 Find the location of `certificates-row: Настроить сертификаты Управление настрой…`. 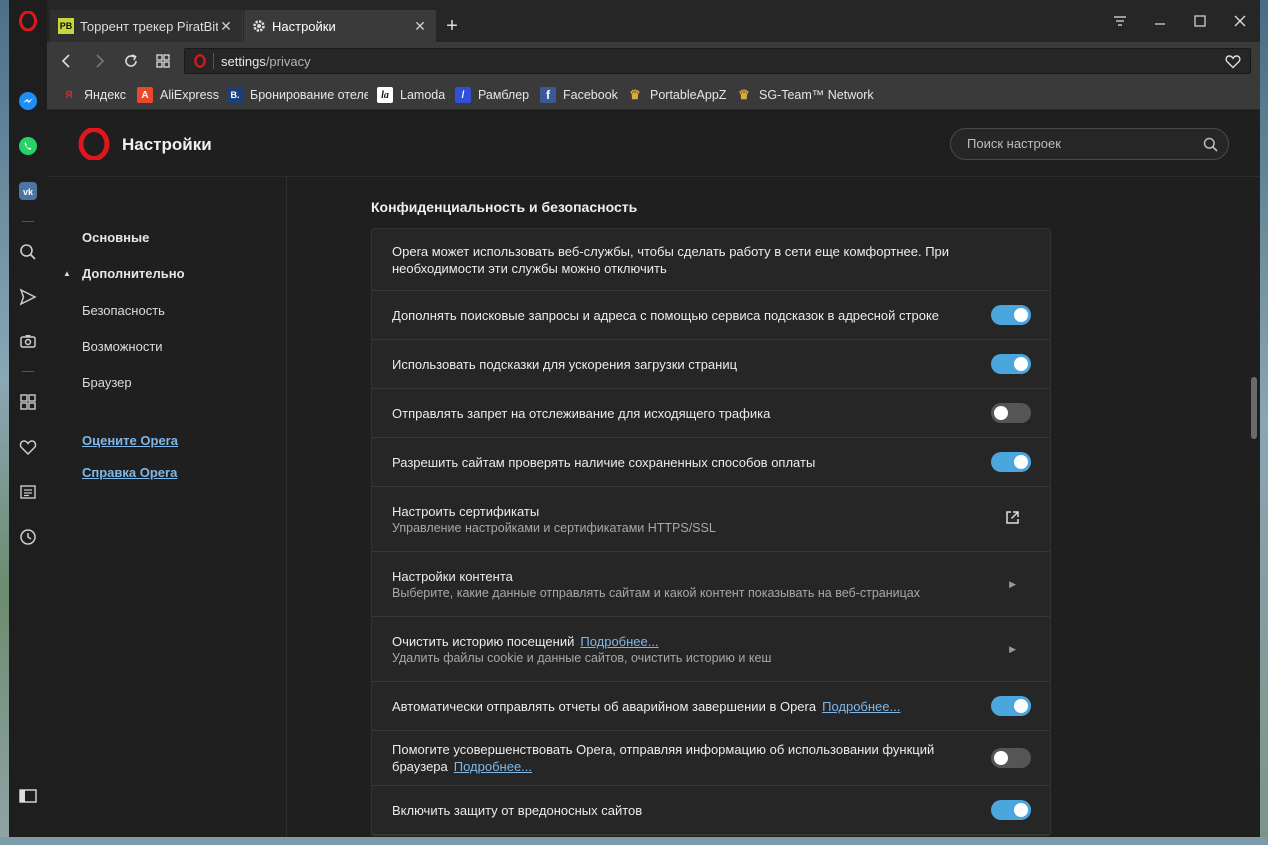

certificates-row: Настроить сертификаты Управление настрой… is located at coordinates (711, 519).